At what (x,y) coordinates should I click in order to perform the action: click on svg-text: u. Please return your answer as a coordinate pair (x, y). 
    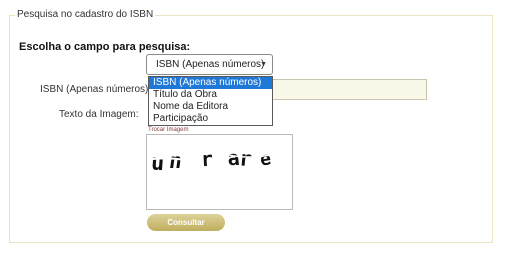
    Looking at the image, I should click on (157, 163).